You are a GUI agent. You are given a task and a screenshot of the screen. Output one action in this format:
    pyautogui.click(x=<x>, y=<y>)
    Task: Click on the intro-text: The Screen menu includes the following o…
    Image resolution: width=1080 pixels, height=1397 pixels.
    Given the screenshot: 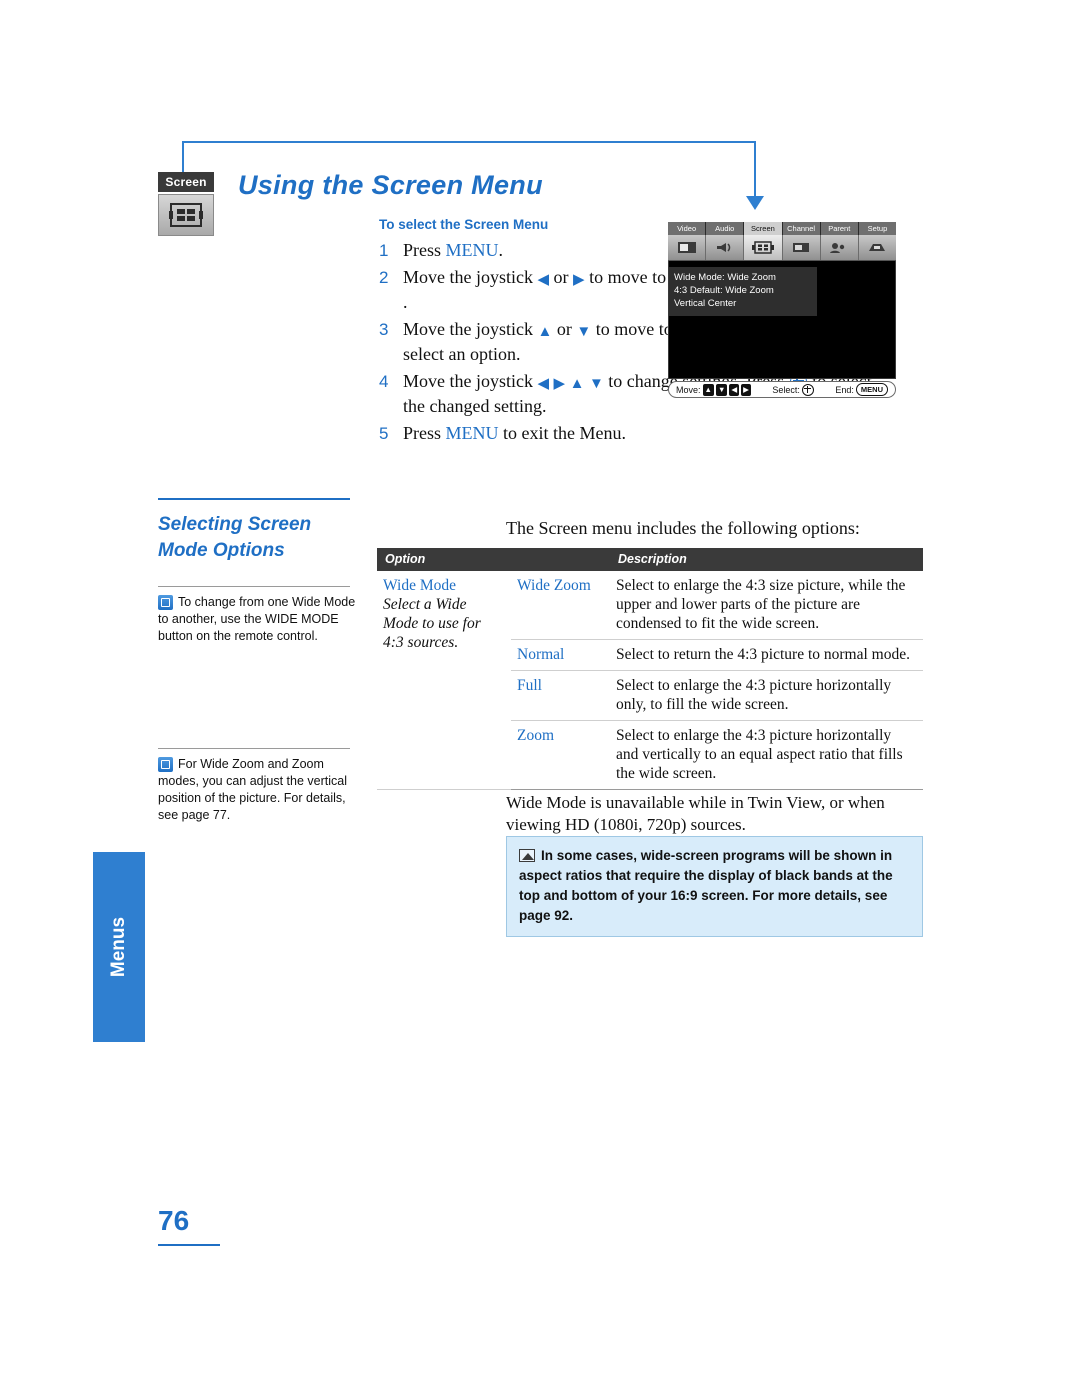 What is the action you would take?
    pyautogui.click(x=683, y=528)
    